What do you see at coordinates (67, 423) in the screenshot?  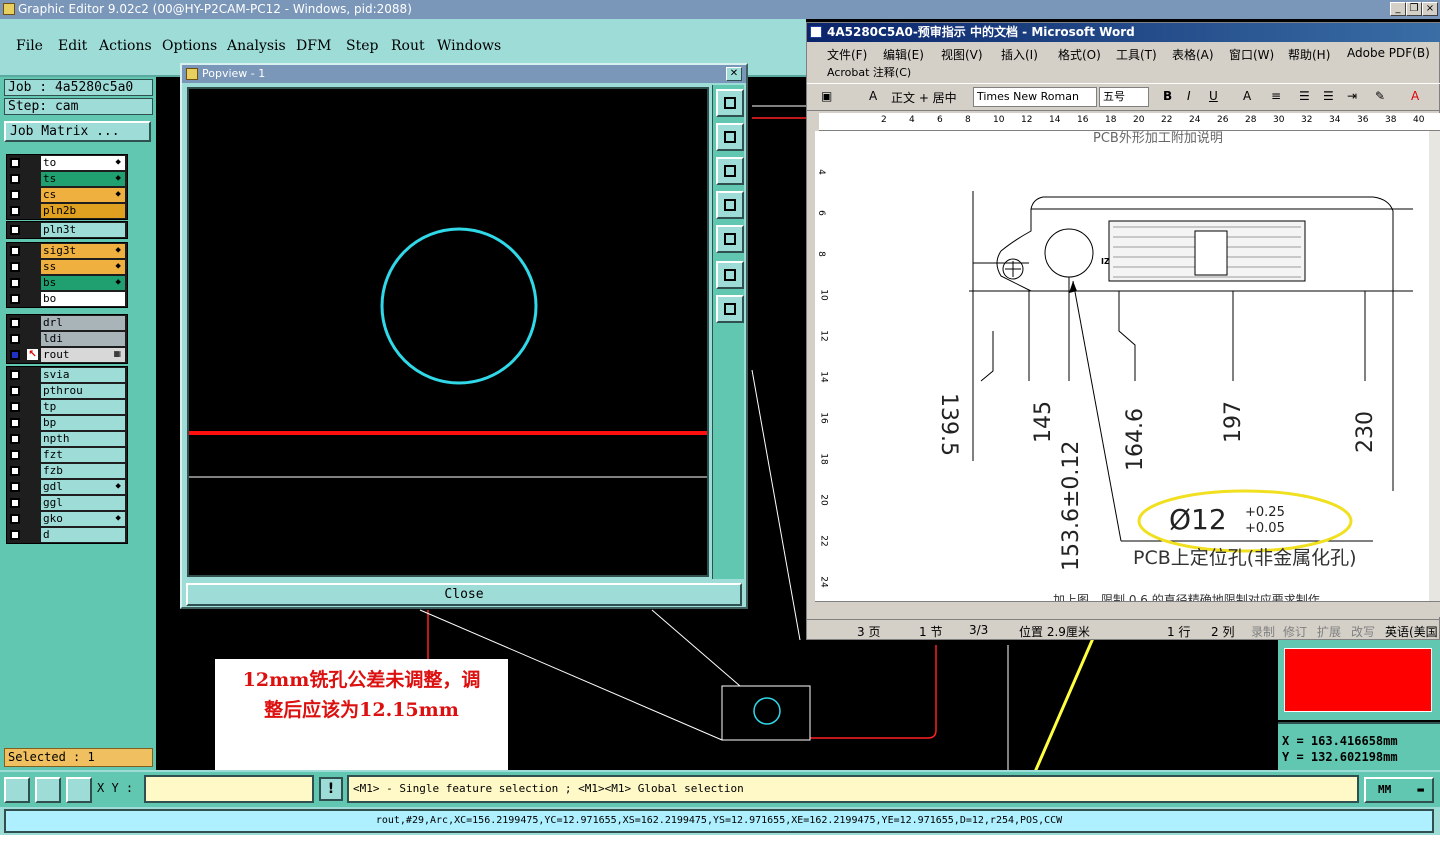 I see `layer-row: bp` at bounding box center [67, 423].